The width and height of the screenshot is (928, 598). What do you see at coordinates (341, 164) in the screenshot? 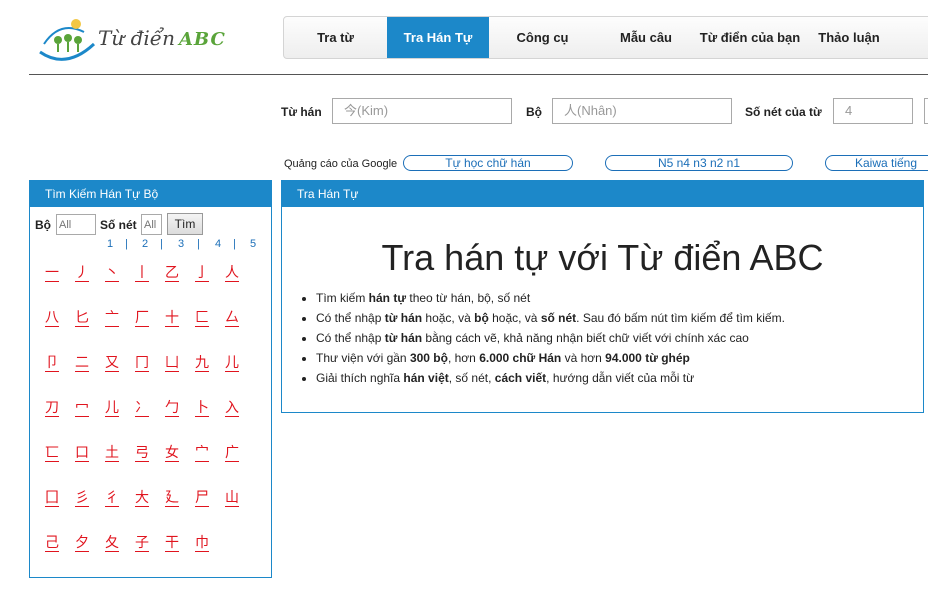
I see `ads-label: Quảng cáo của Google` at bounding box center [341, 164].